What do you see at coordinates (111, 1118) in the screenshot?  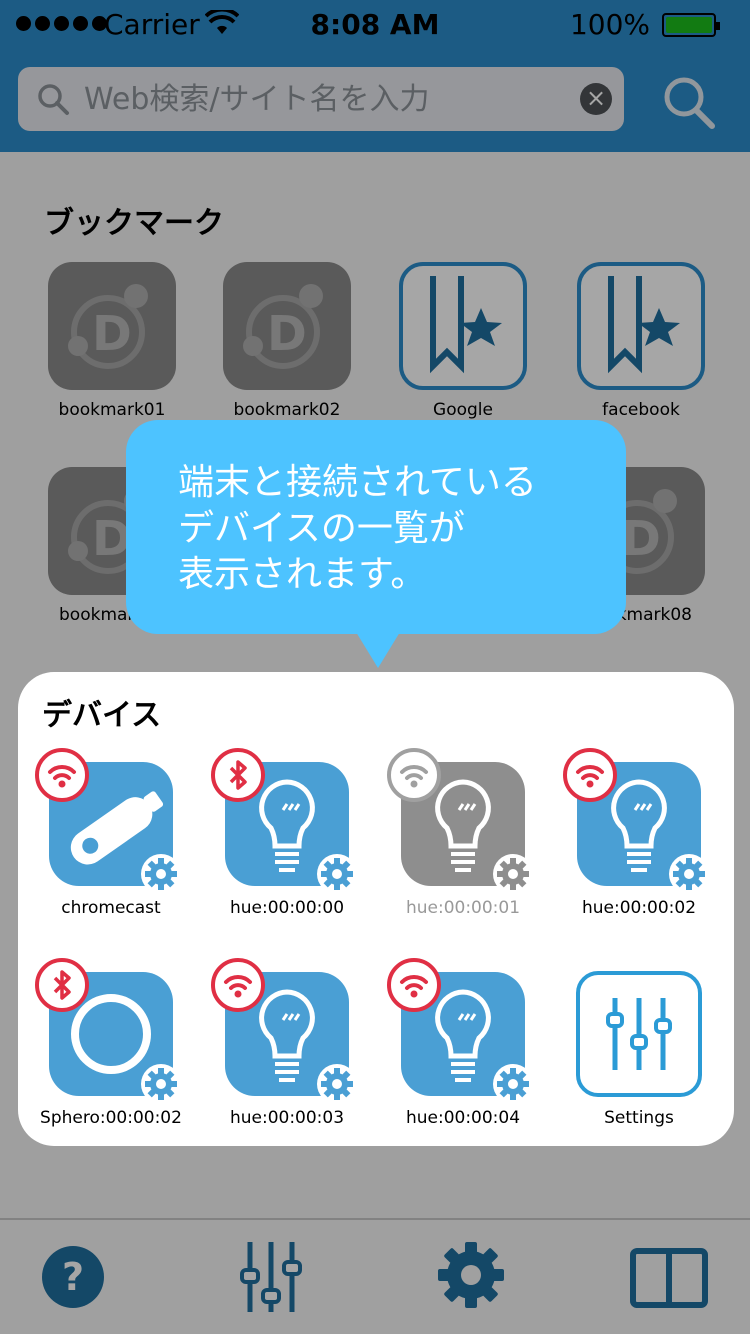 I see `device-label: Sphero:00:00:02` at bounding box center [111, 1118].